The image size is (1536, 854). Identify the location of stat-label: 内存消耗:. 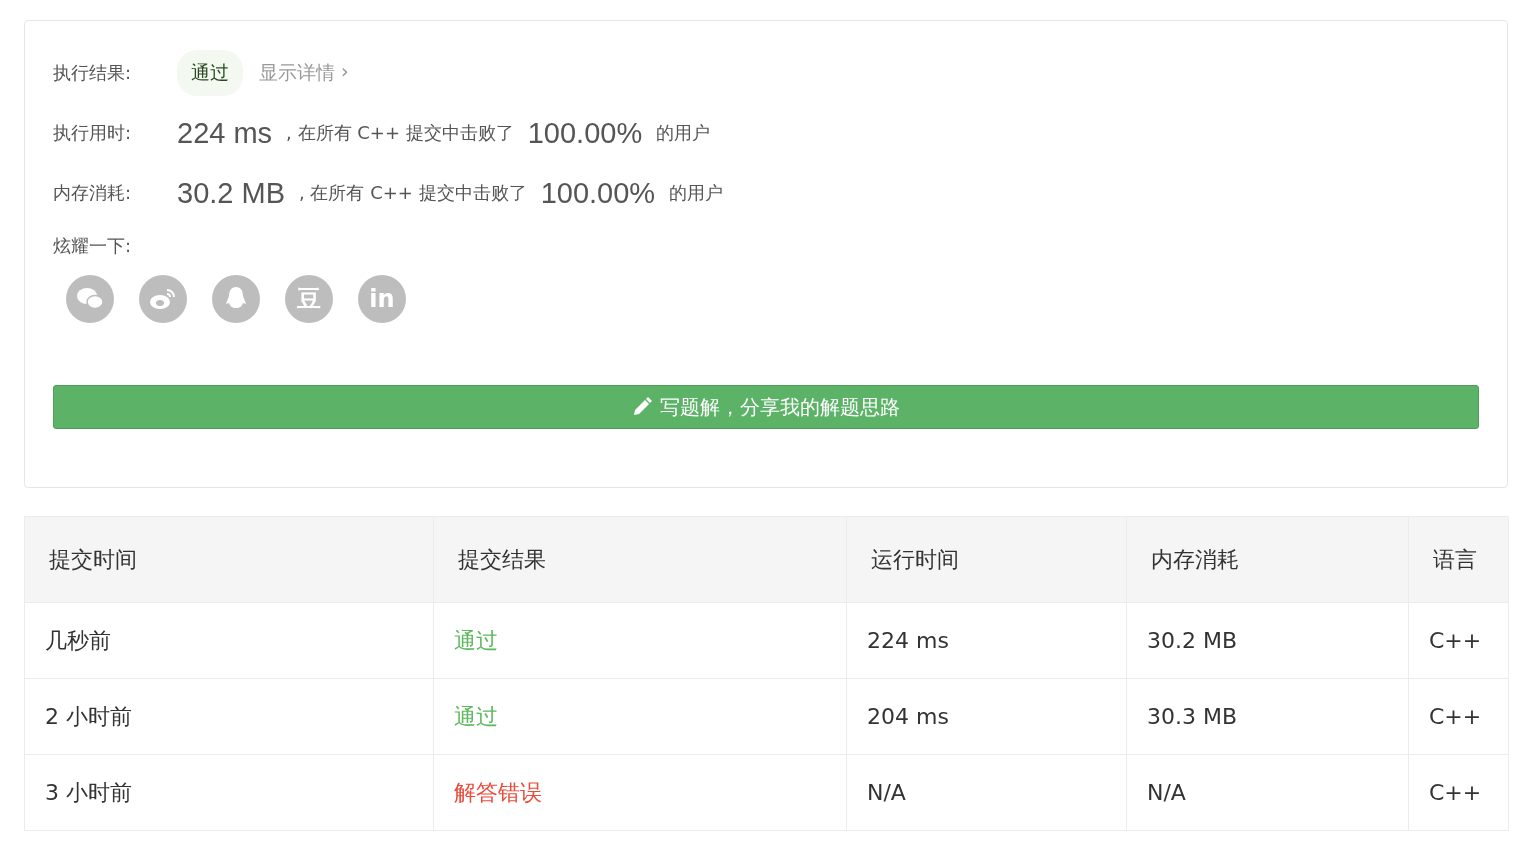
(93, 193).